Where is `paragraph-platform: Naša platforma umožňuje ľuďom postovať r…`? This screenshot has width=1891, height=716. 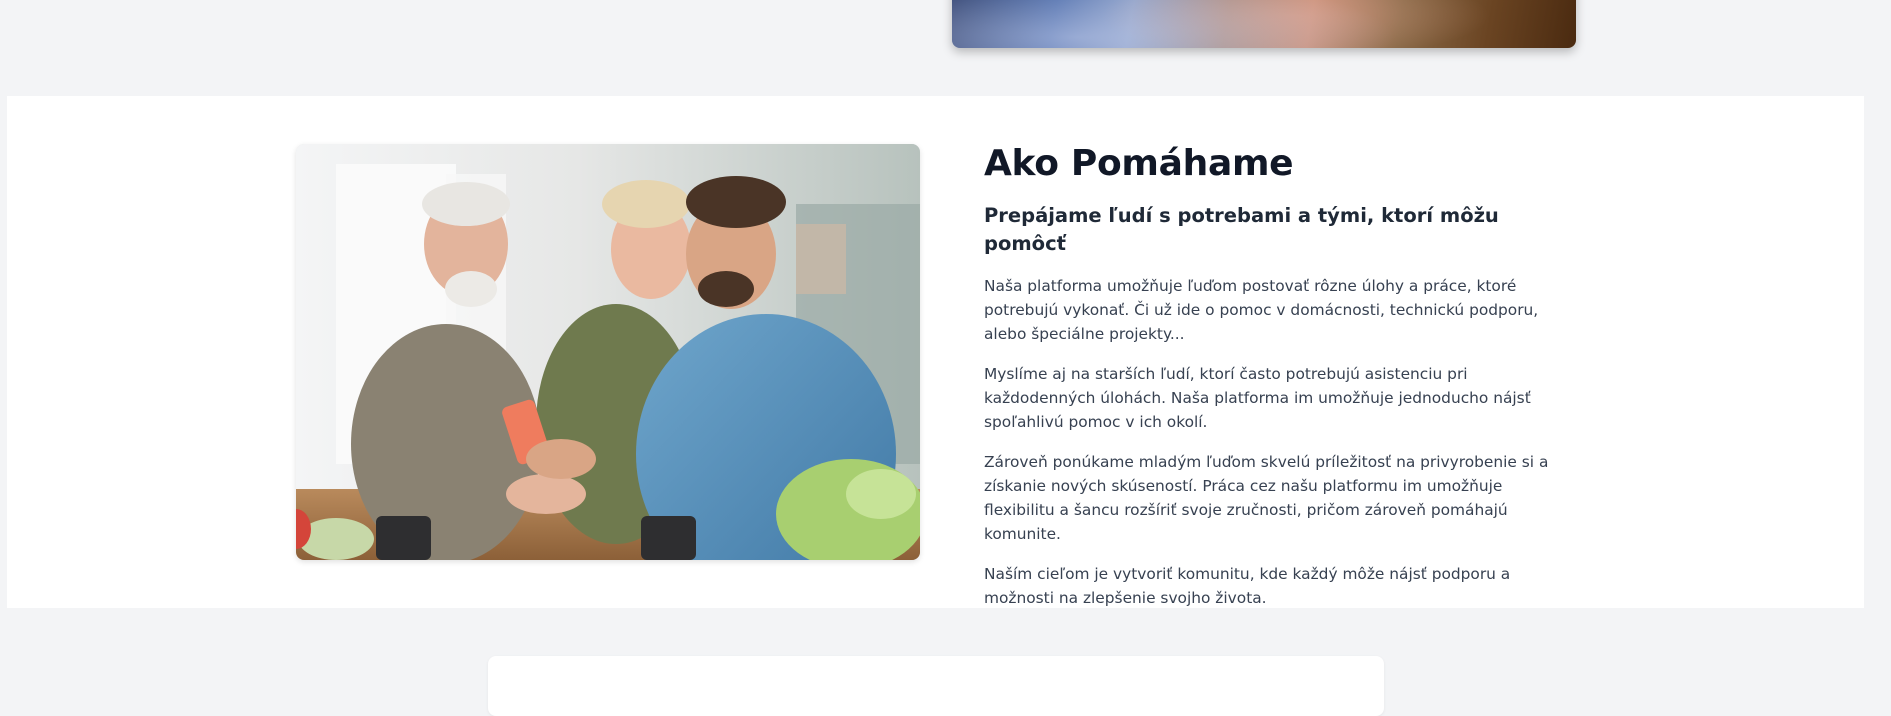 paragraph-platform: Naša platforma umožňuje ľuďom postovať r… is located at coordinates (1261, 310).